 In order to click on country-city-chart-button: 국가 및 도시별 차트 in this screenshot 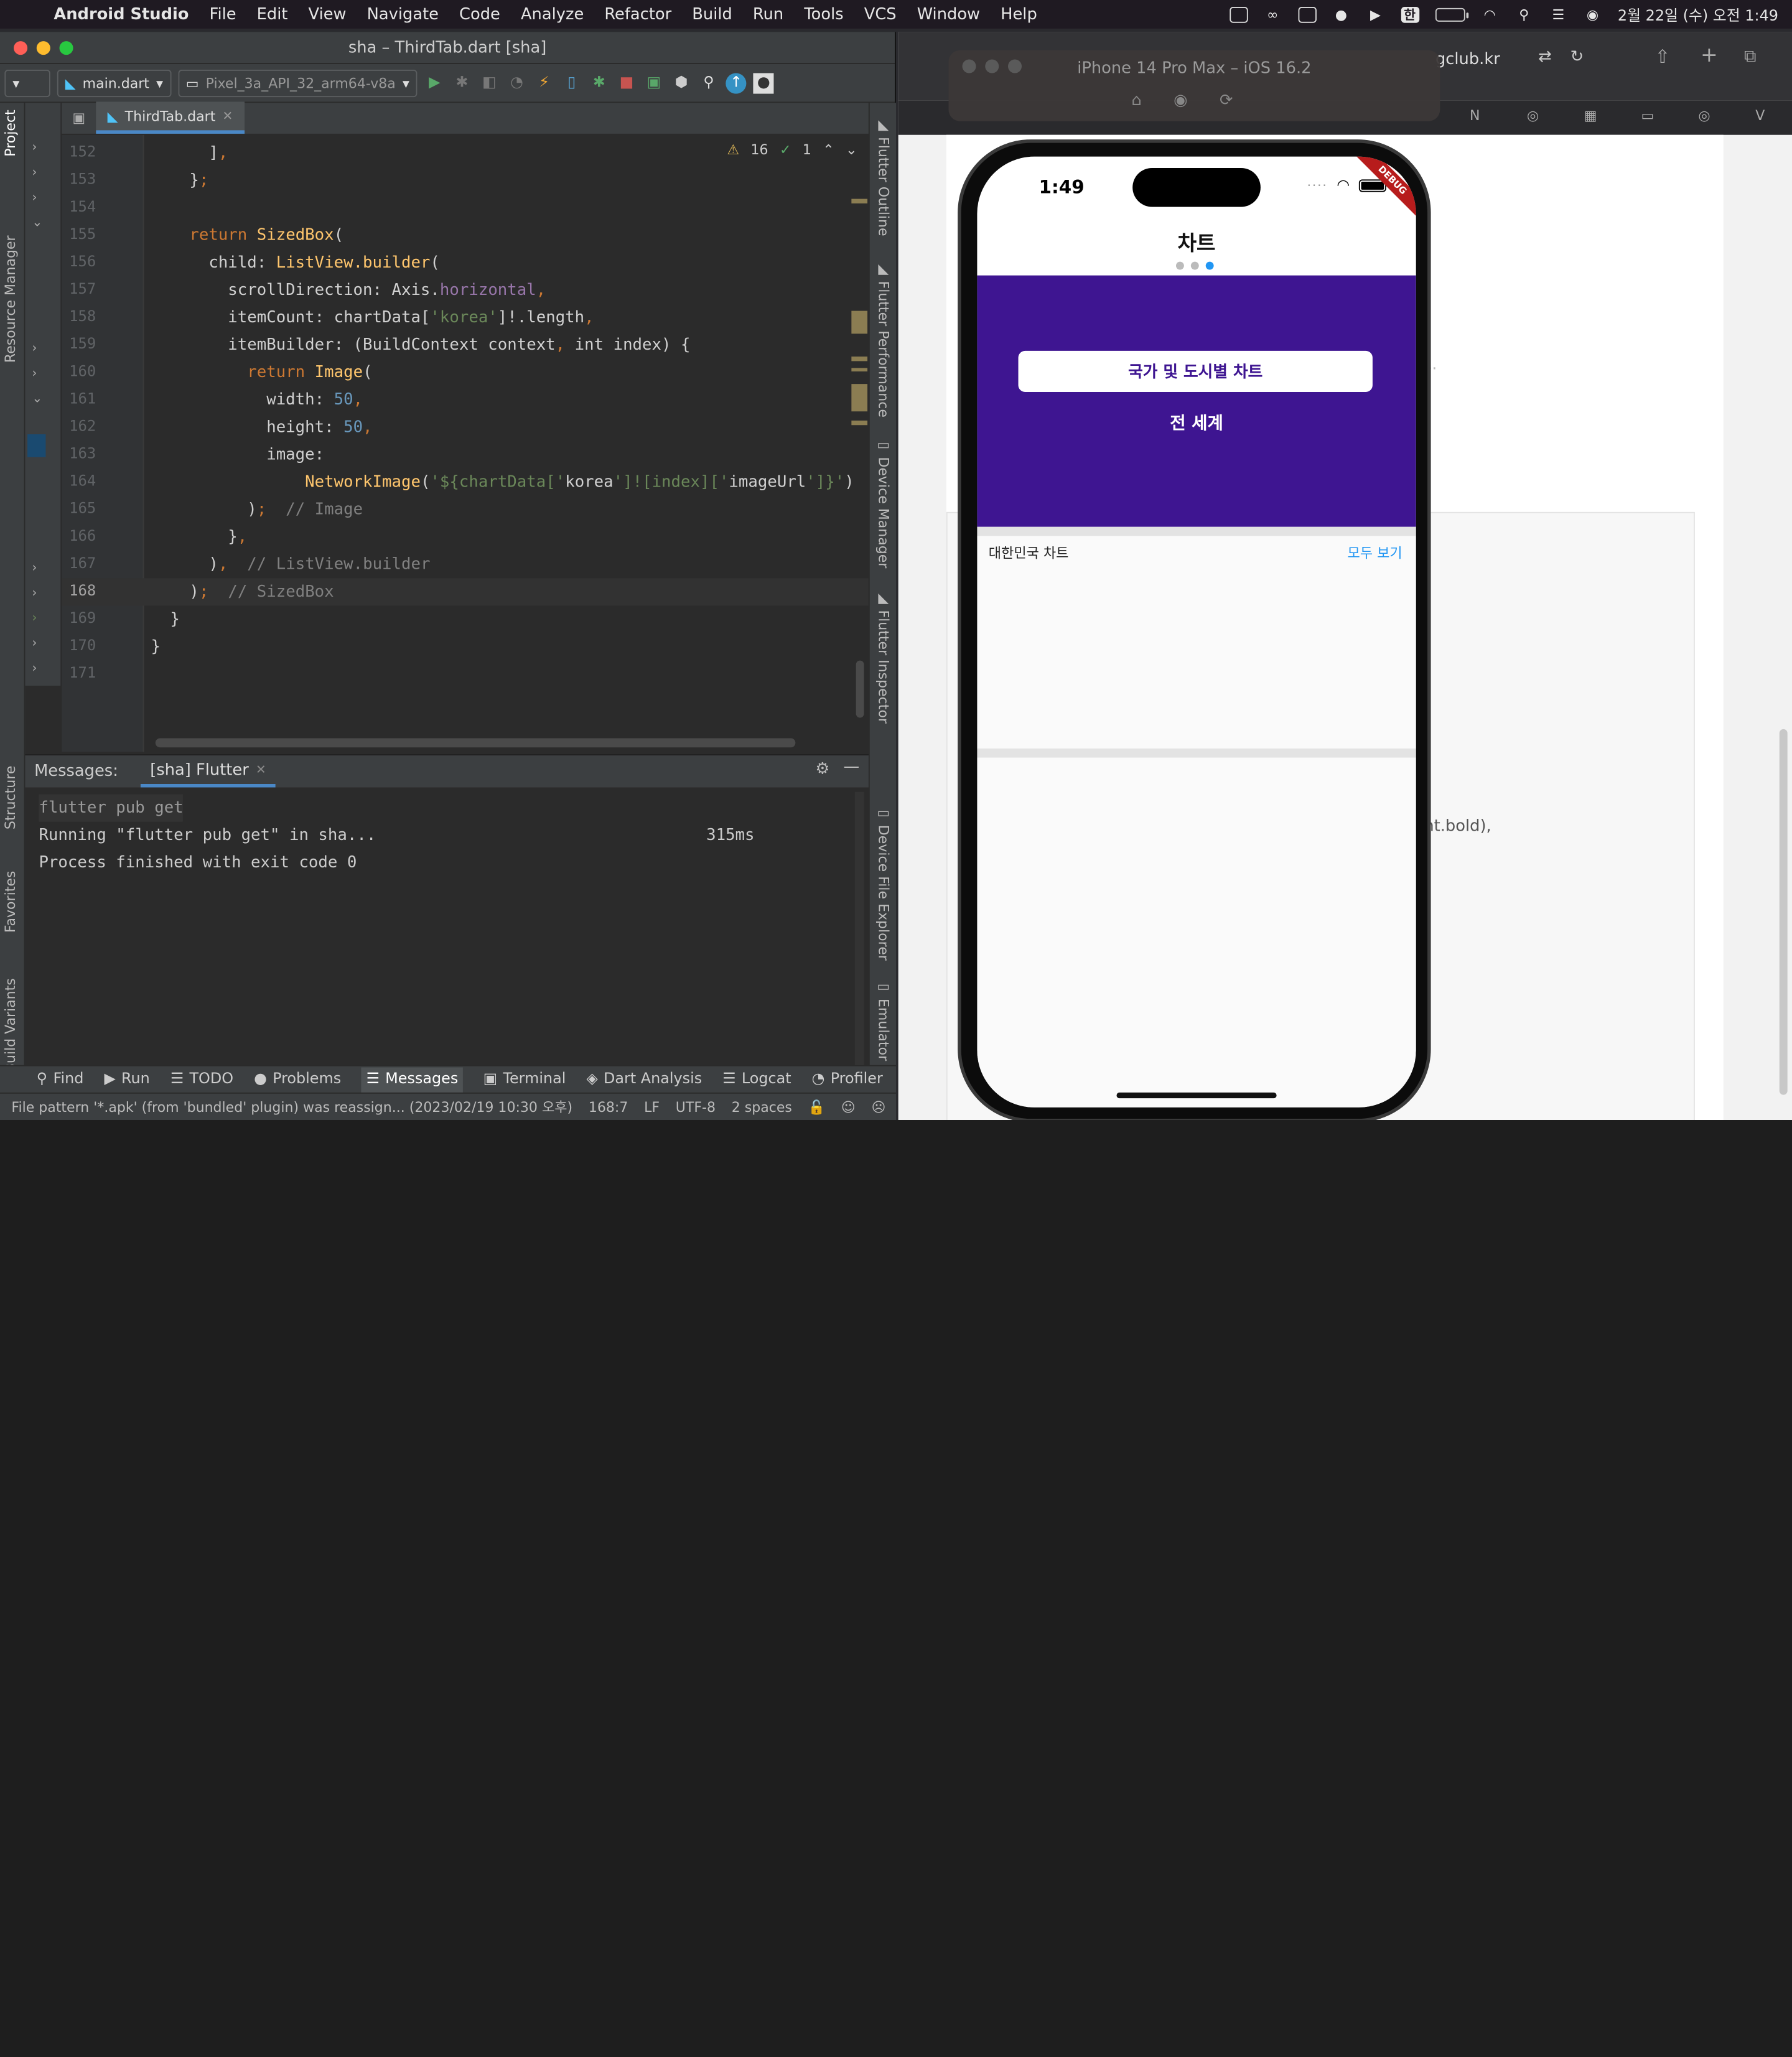, I will do `click(1195, 371)`.